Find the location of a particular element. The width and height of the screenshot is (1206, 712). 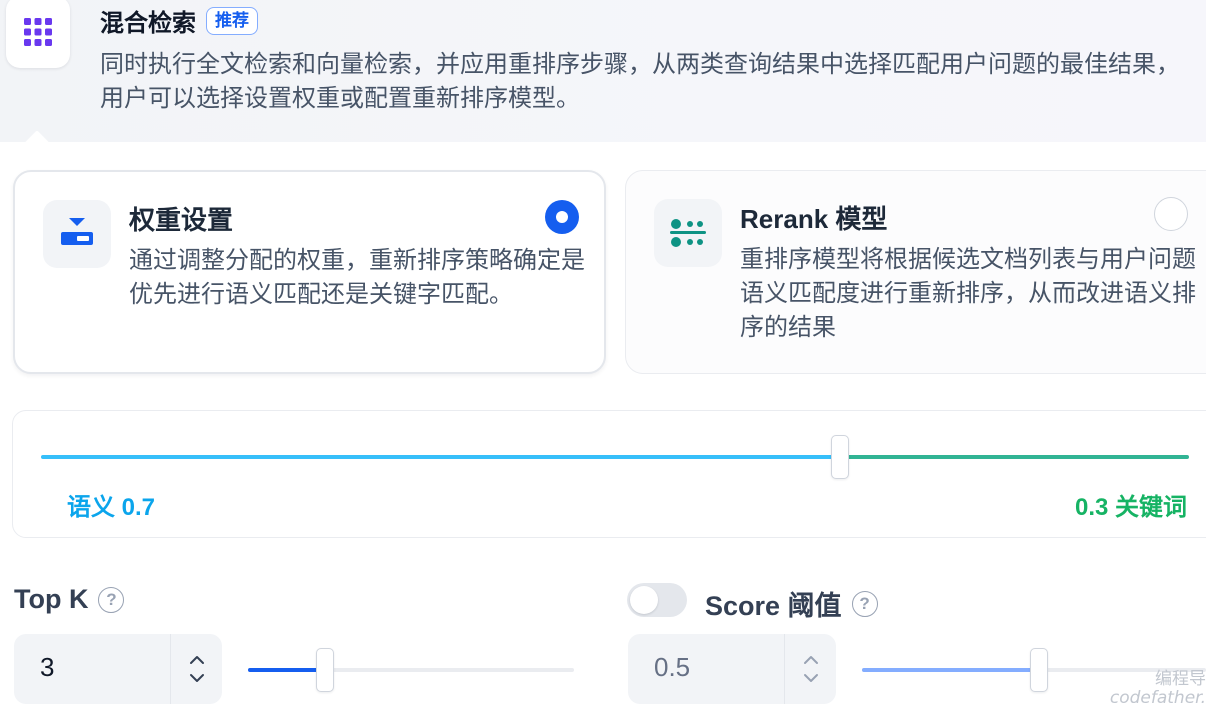

score-threshold-slider-handle is located at coordinates (1039, 670).